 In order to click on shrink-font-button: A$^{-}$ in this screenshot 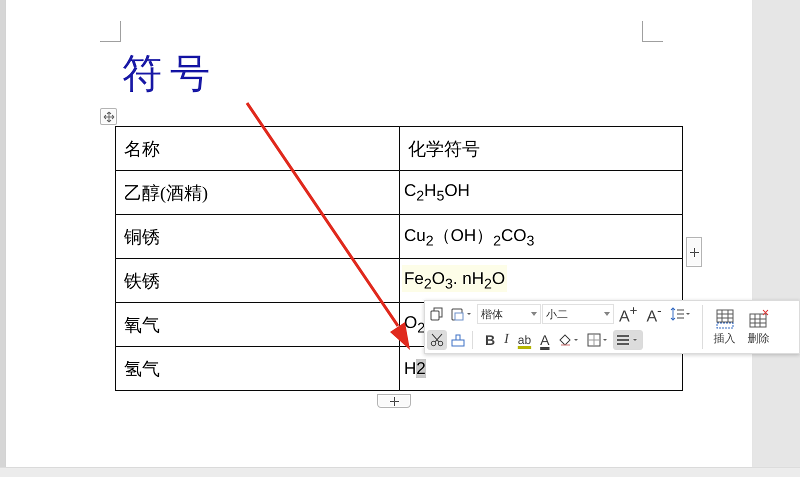, I will do `click(654, 314)`.